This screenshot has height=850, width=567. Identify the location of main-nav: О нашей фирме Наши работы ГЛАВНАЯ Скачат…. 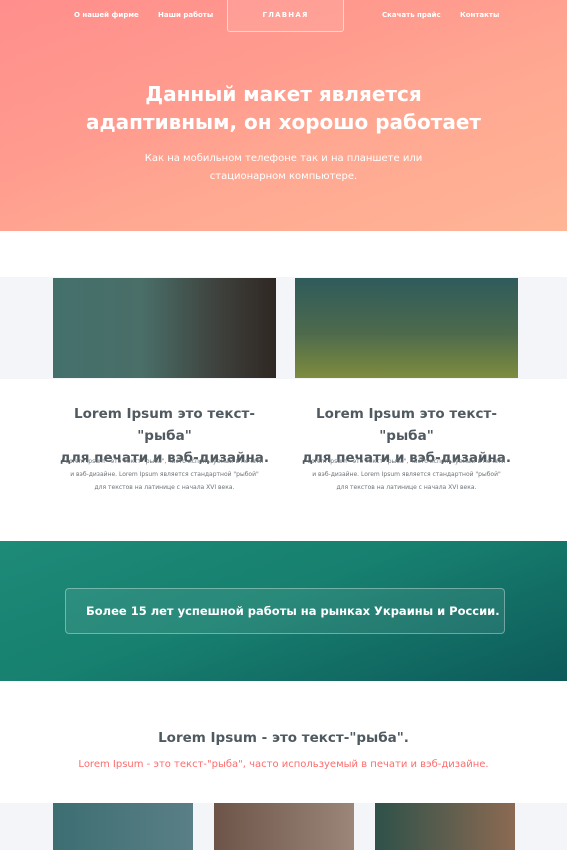
(283, 16).